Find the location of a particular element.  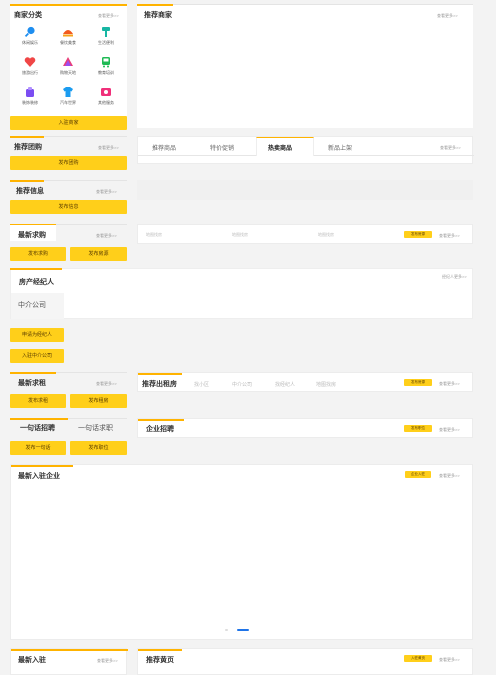

tab-recommend-products: 推荐商品 is located at coordinates (164, 147).